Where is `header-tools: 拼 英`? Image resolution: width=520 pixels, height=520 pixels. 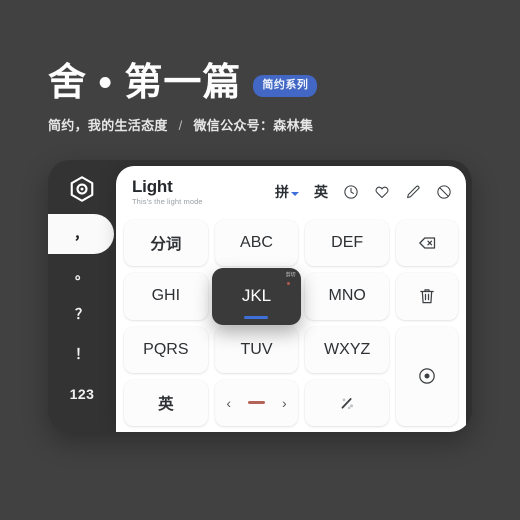 header-tools: 拼 英 is located at coordinates (363, 192).